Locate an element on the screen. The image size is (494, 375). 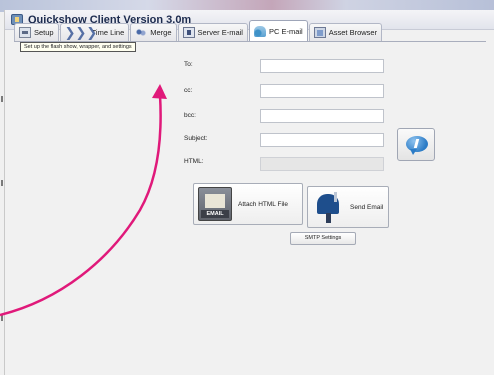
tab-label: Merge is located at coordinates (161, 32).